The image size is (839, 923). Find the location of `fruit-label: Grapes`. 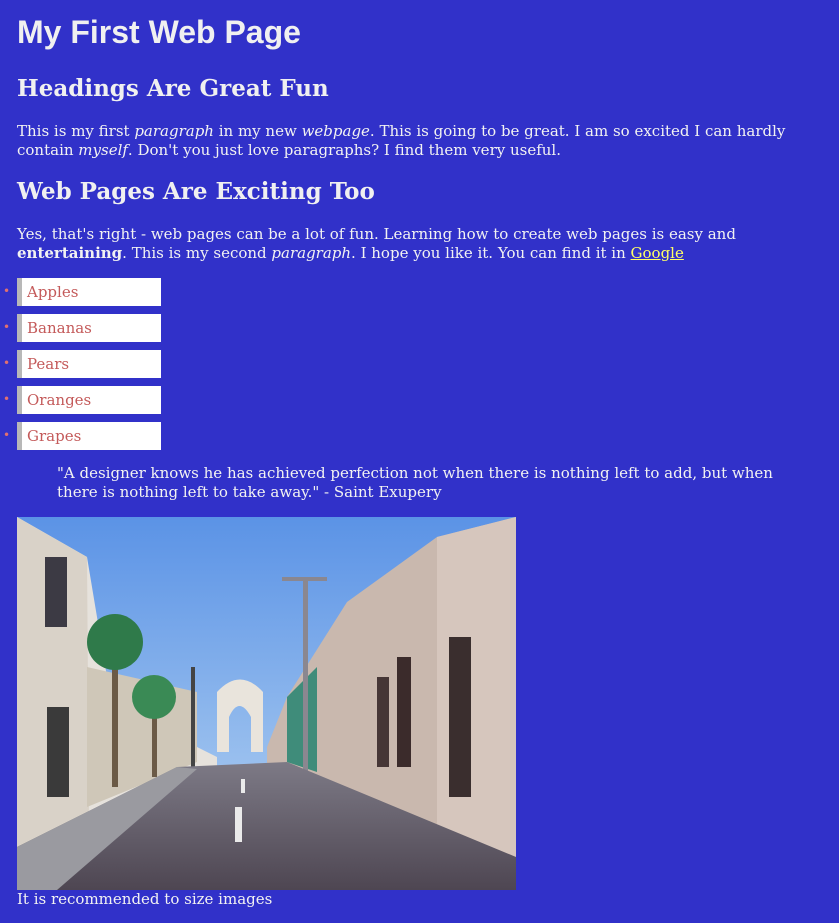

fruit-label: Grapes is located at coordinates (89, 436).